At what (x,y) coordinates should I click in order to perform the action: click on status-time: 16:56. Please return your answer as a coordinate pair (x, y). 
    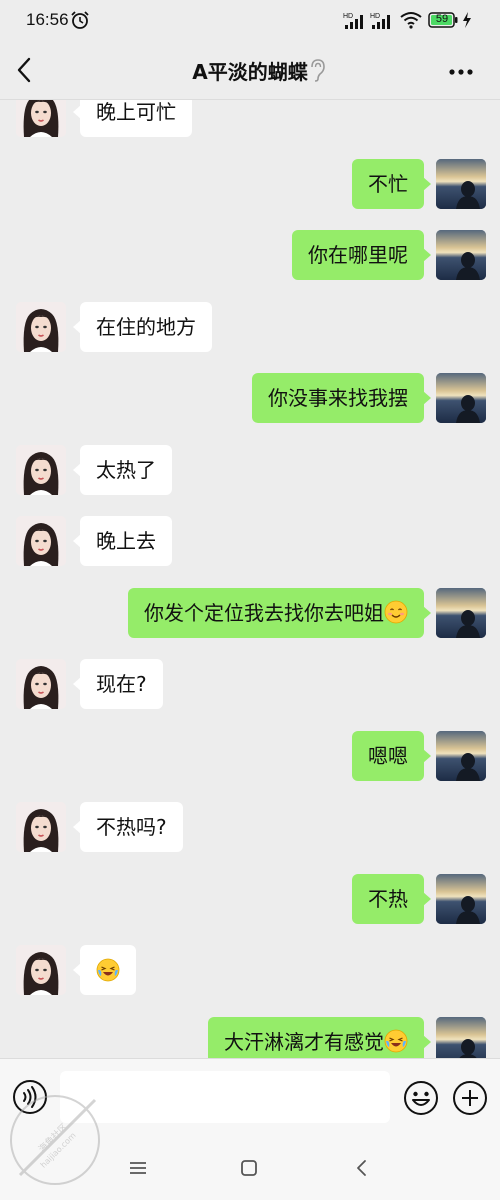
    Looking at the image, I should click on (47, 19).